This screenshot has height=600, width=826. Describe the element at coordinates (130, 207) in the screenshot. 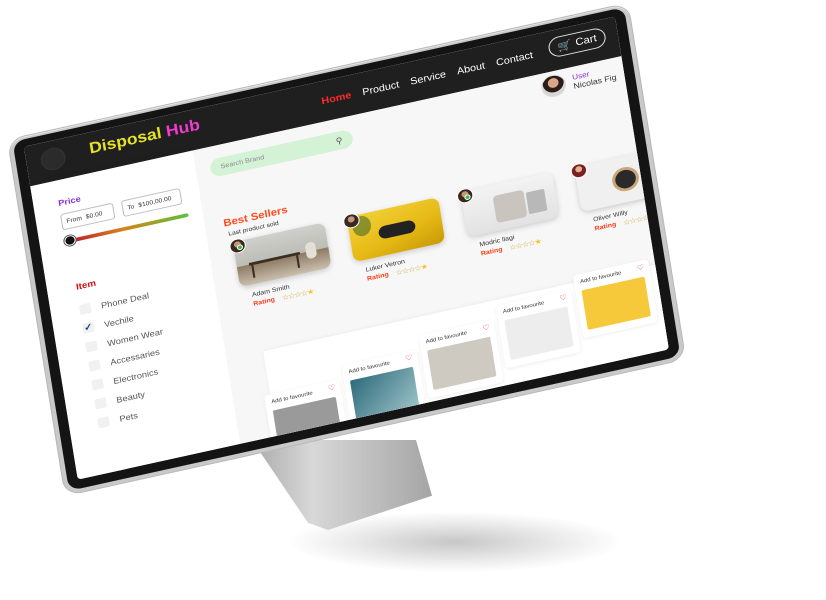

I see `price-to-label: To` at that location.